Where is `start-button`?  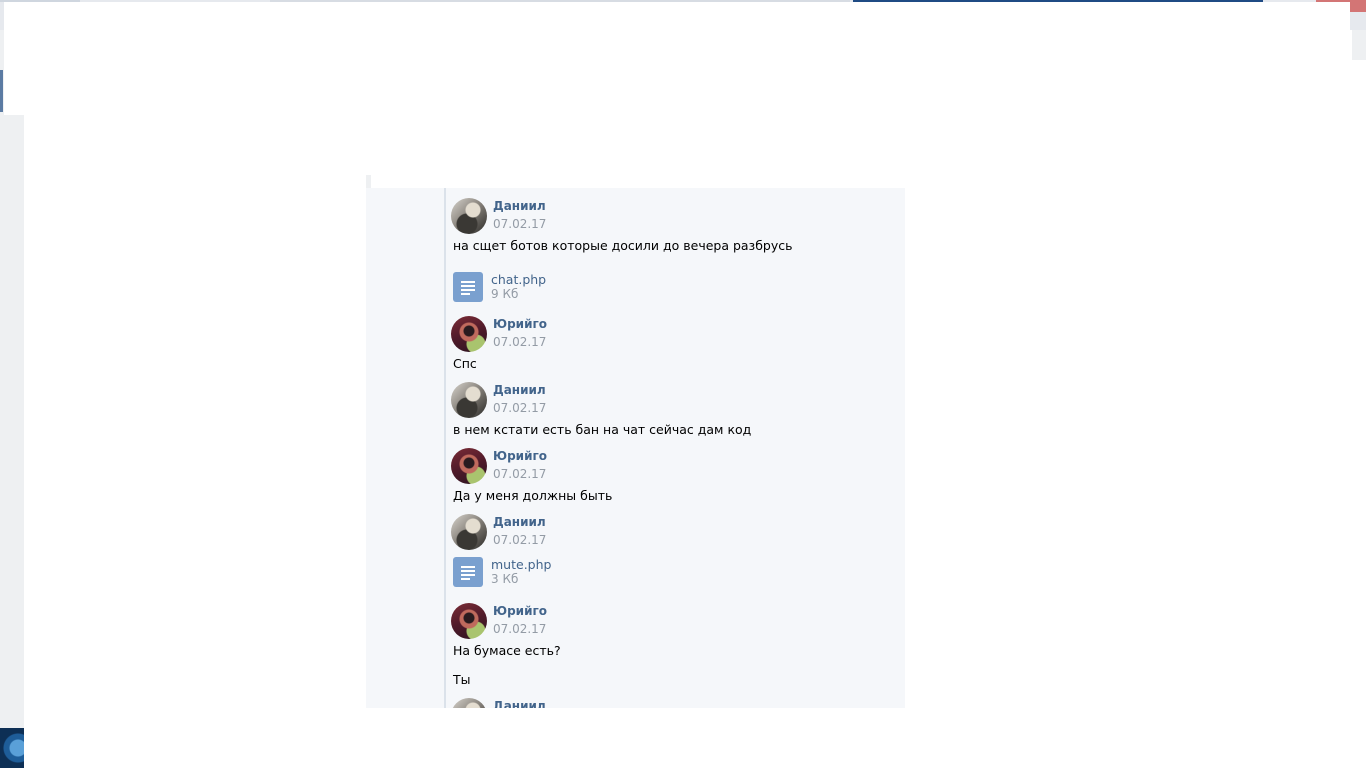
start-button is located at coordinates (12, 748).